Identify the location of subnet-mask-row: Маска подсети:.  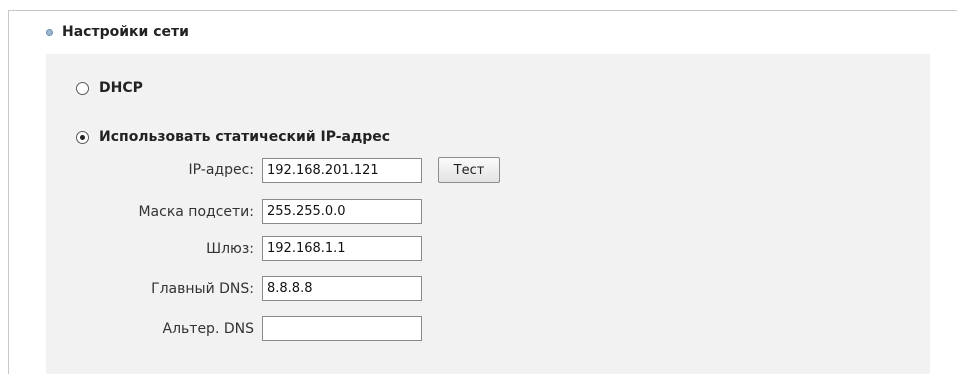
(234, 211).